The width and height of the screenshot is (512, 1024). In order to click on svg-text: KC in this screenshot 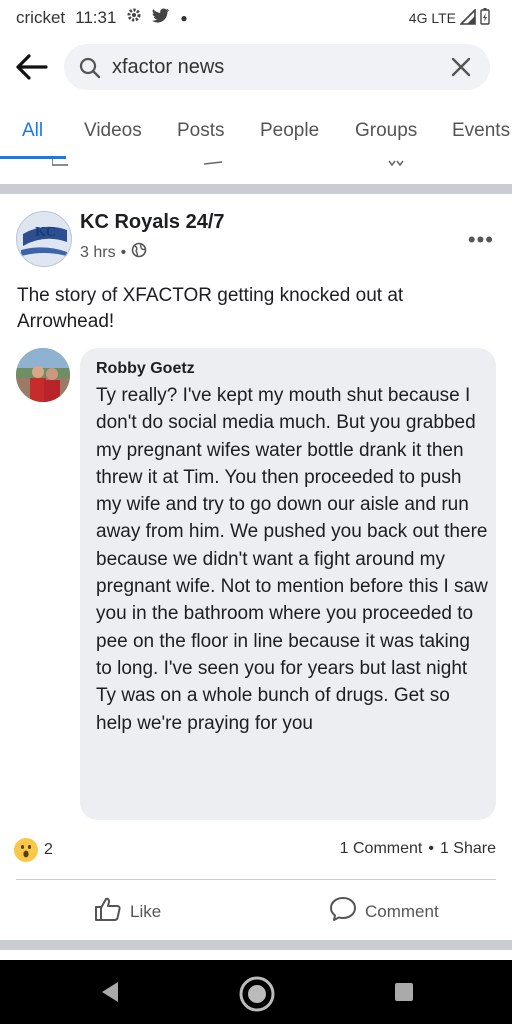, I will do `click(45, 232)`.